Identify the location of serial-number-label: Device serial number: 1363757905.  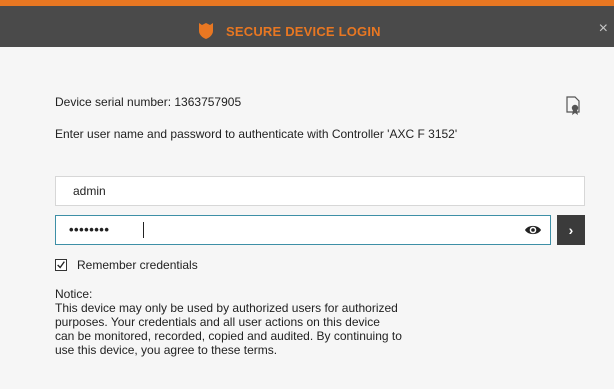
(148, 102).